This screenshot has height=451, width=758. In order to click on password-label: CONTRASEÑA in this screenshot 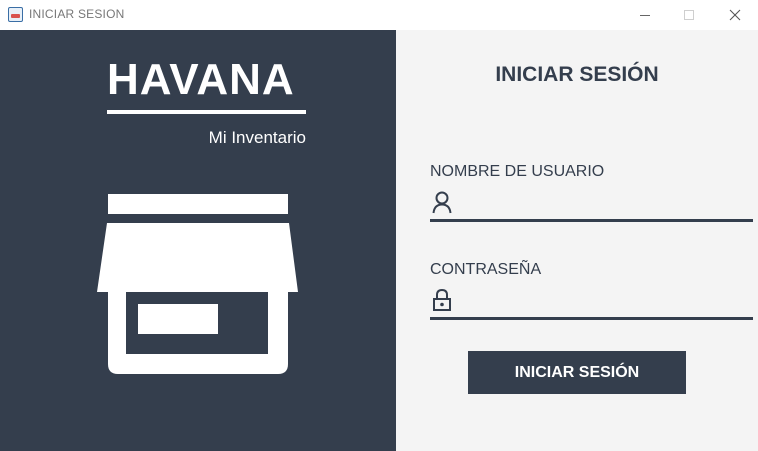, I will do `click(486, 269)`.